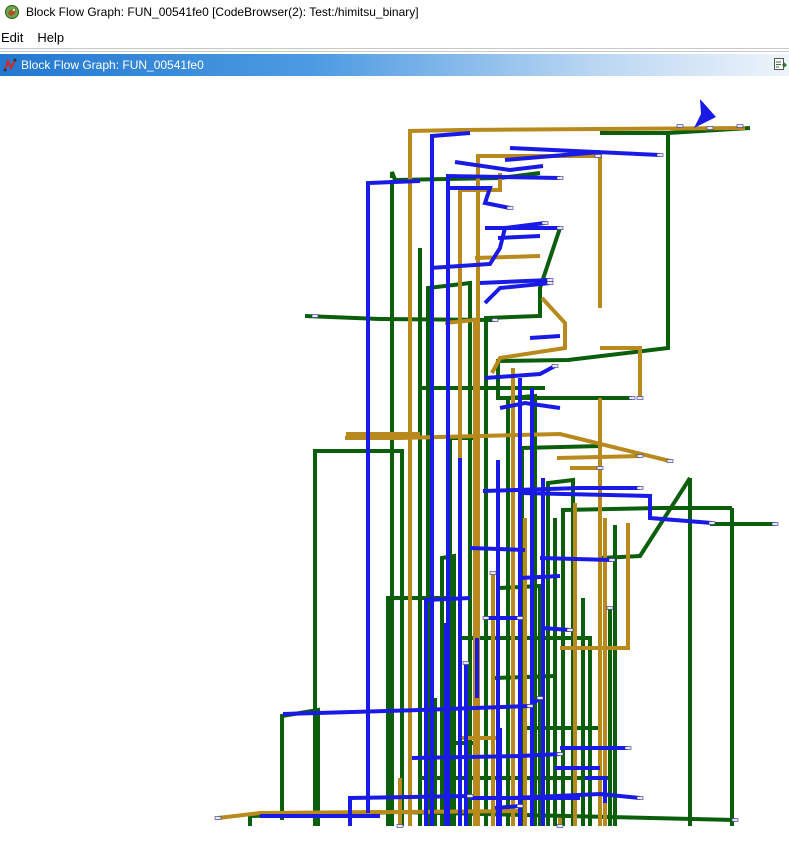  I want to click on flow-graph-icon, so click(10, 65).